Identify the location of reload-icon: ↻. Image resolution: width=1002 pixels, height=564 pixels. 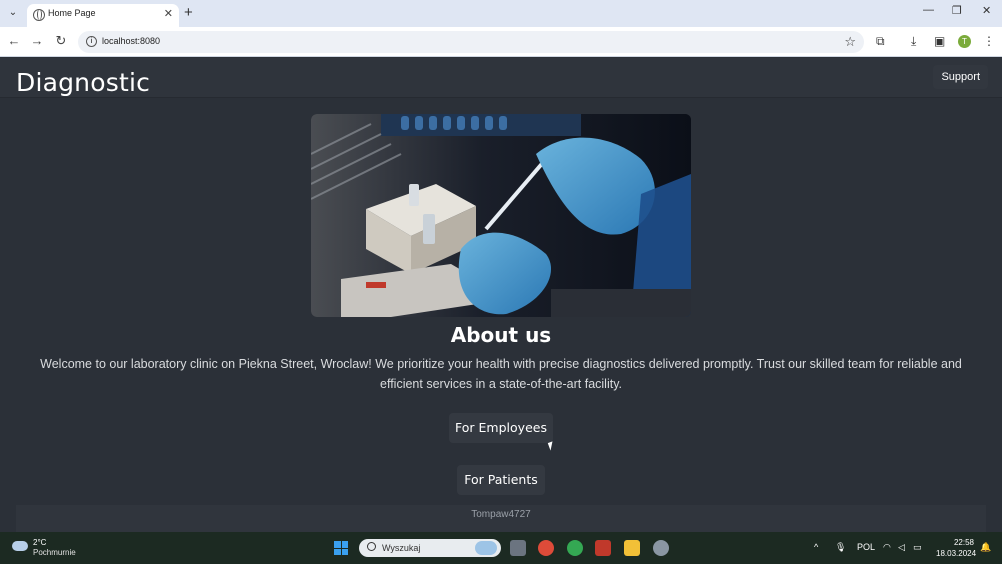
(61, 41).